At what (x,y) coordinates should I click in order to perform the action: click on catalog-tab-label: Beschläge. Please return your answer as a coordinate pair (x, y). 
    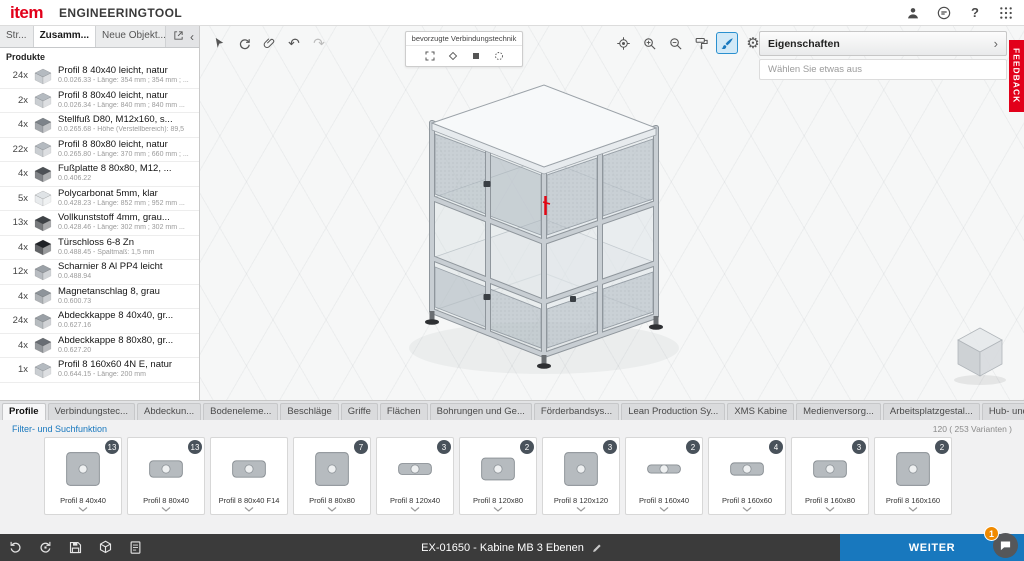
    Looking at the image, I should click on (309, 411).